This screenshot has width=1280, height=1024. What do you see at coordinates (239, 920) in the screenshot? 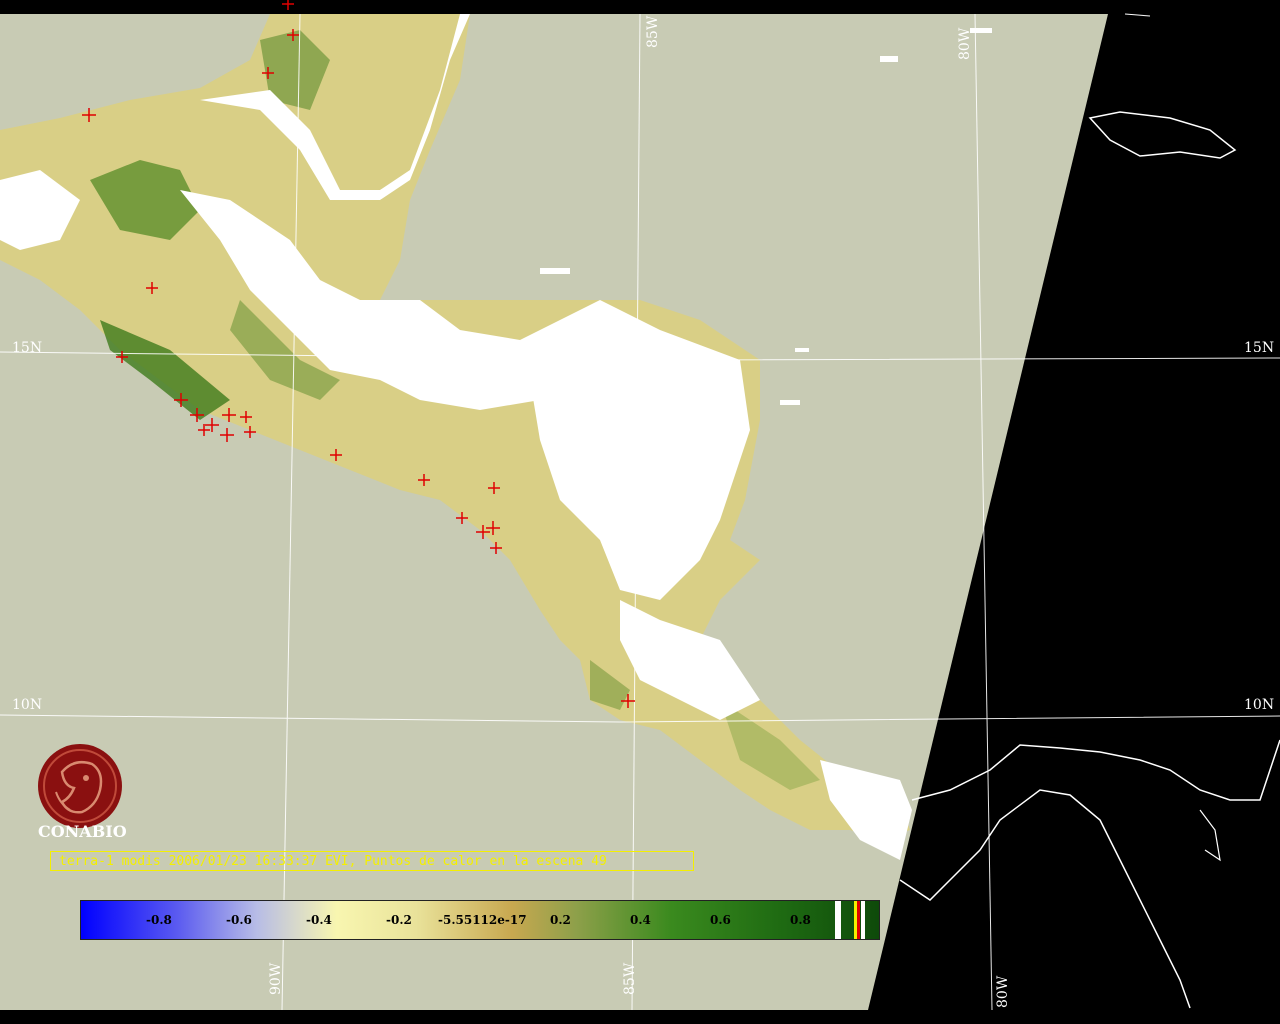
I see `colorbar-tick: -0.6` at bounding box center [239, 920].